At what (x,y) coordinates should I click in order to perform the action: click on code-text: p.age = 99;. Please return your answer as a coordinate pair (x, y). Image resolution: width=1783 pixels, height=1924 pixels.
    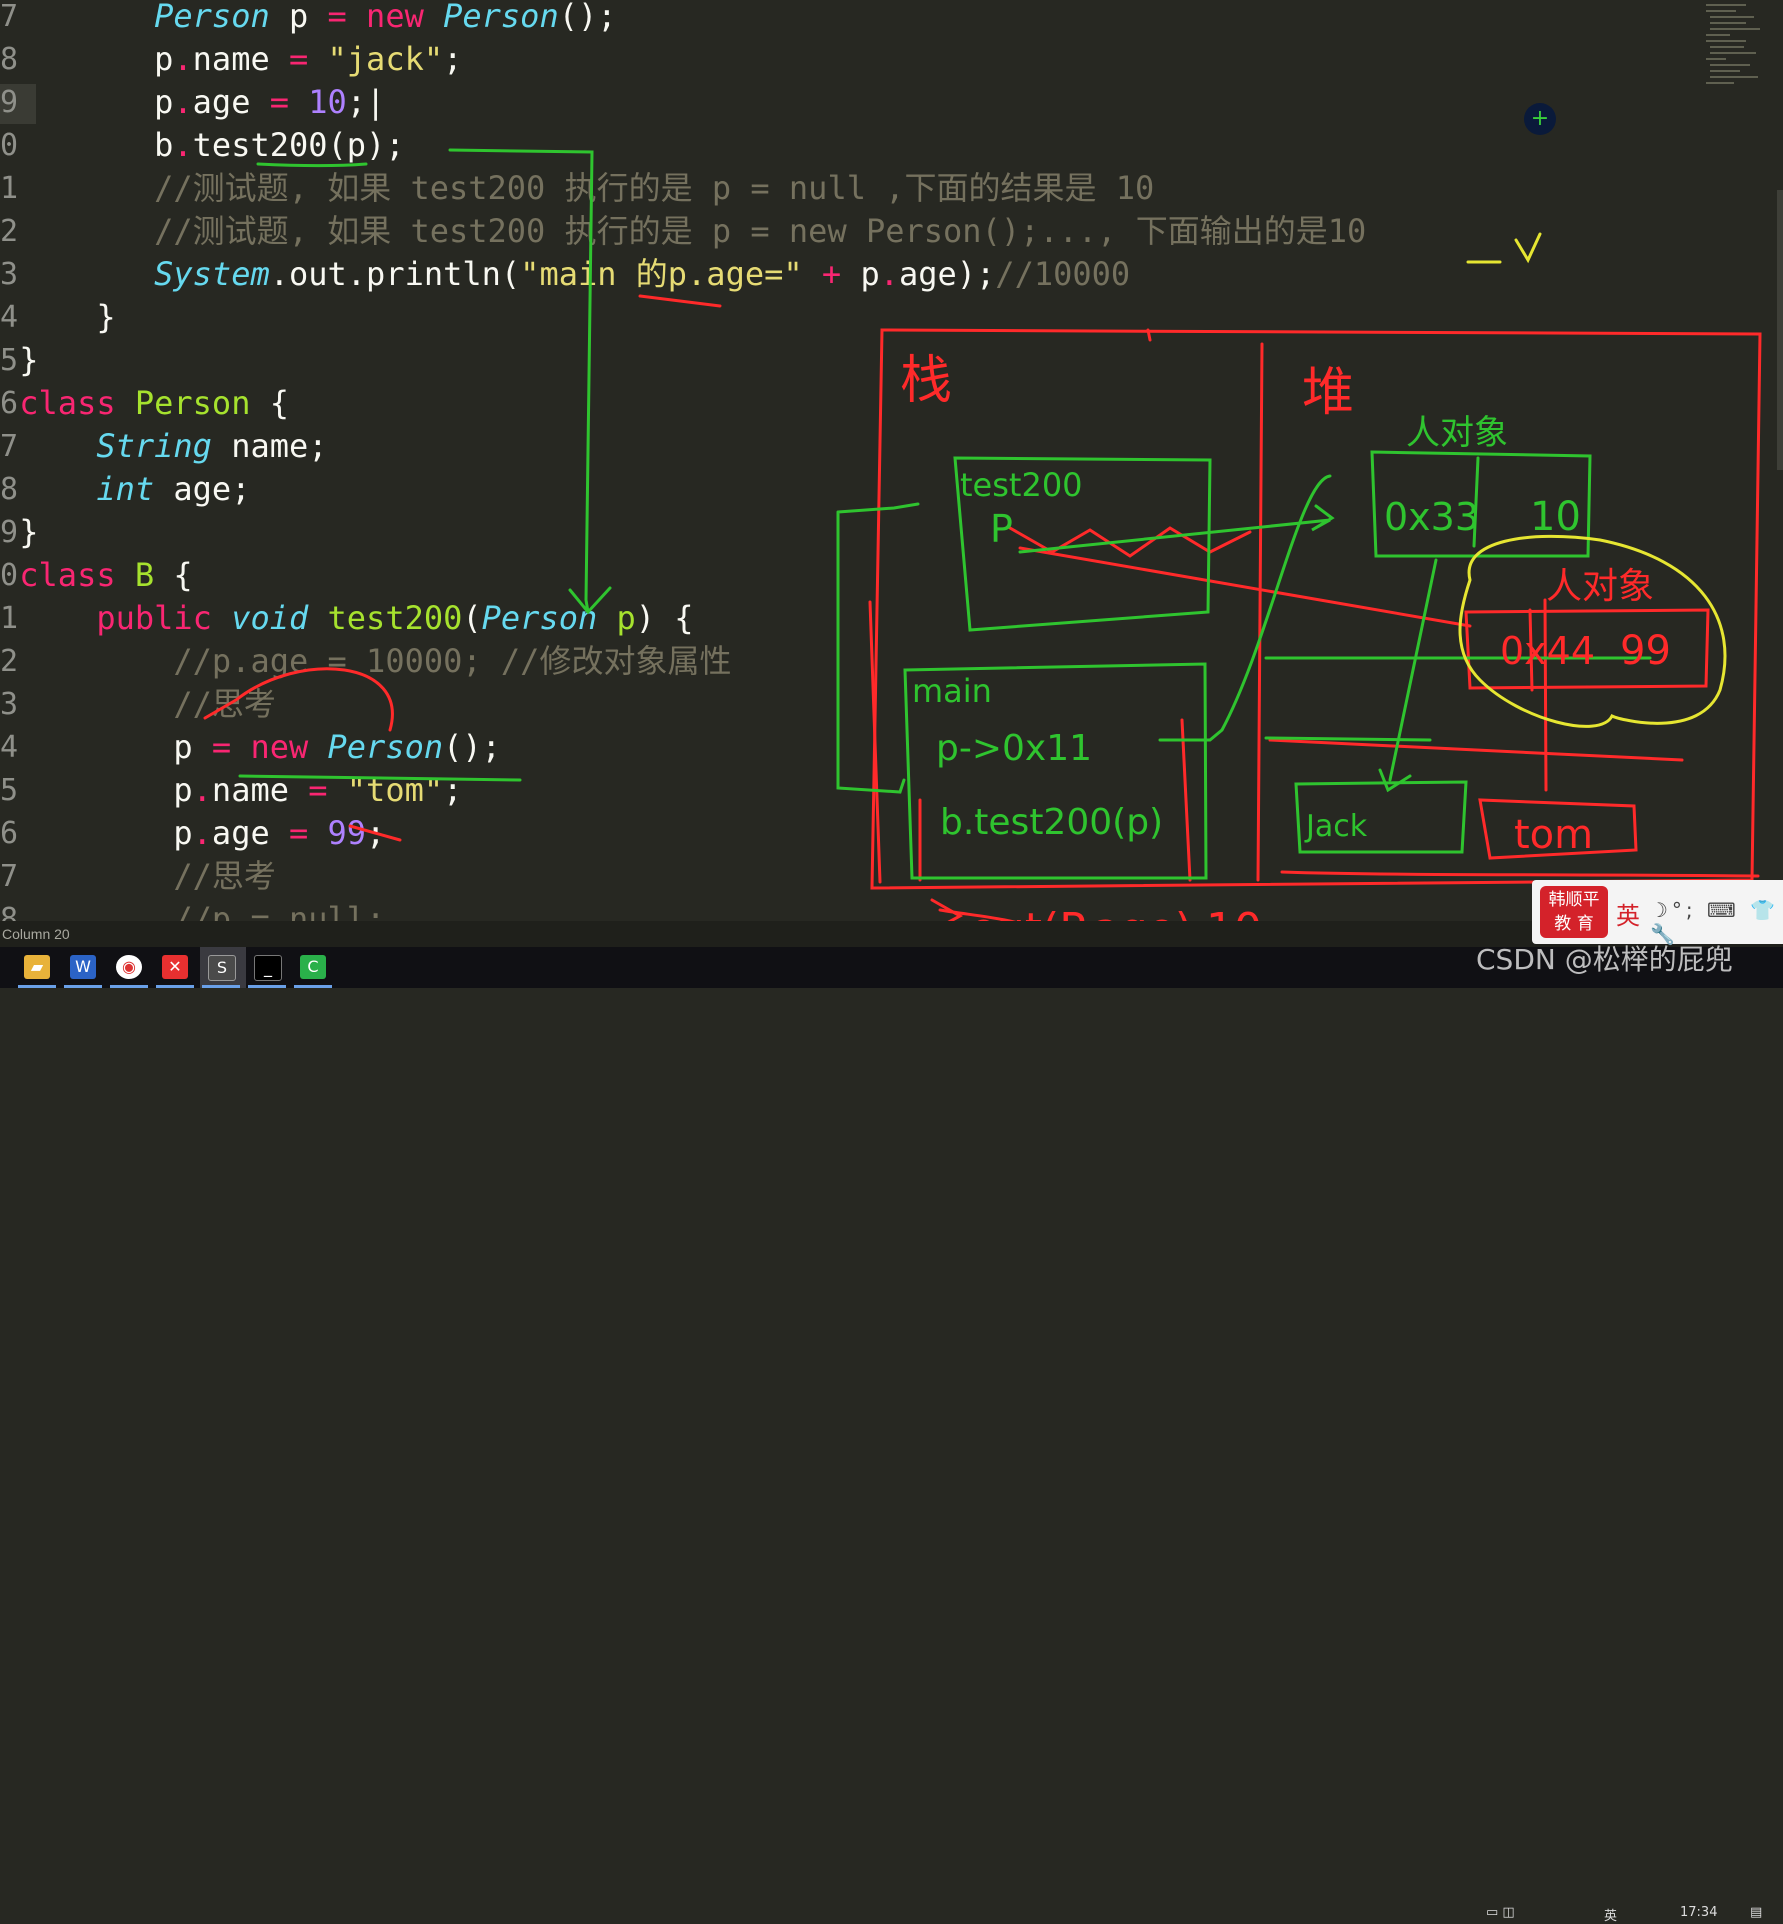
    Looking at the image, I should click on (192, 833).